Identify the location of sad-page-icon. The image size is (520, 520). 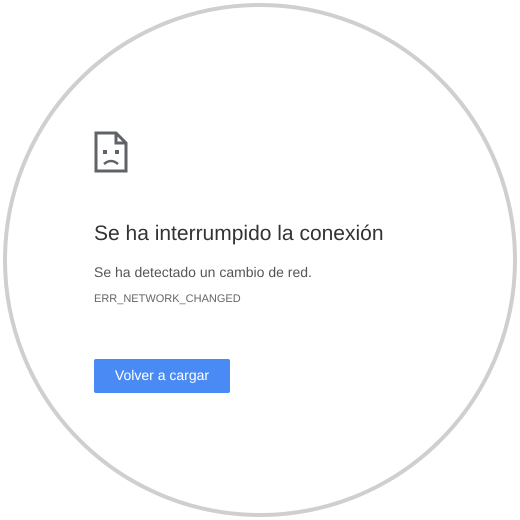
(111, 152).